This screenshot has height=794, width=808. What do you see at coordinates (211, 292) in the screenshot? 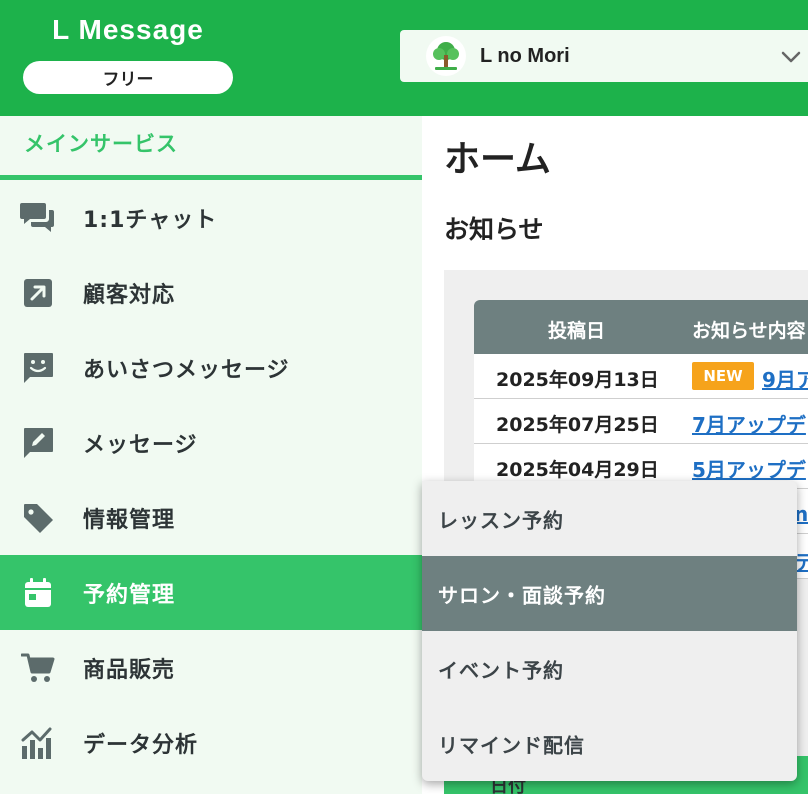
I see `sidebar-item-customer-support: 顧客対応` at bounding box center [211, 292].